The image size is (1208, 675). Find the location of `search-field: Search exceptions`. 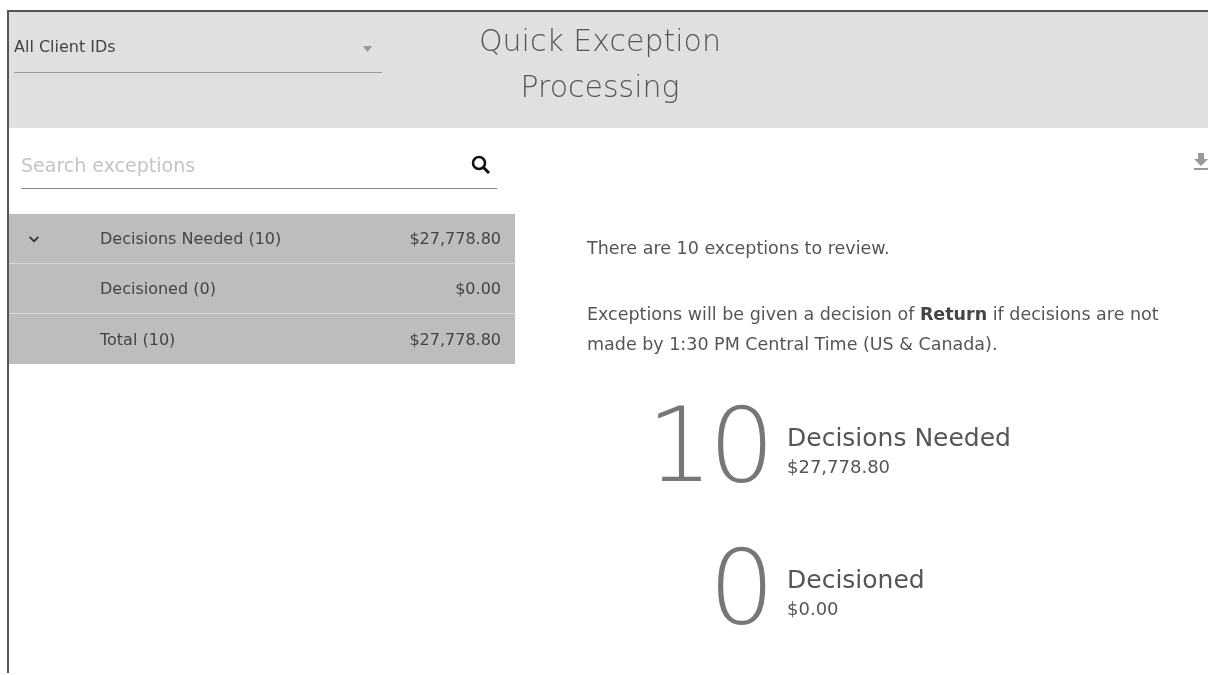

search-field: Search exceptions is located at coordinates (259, 165).